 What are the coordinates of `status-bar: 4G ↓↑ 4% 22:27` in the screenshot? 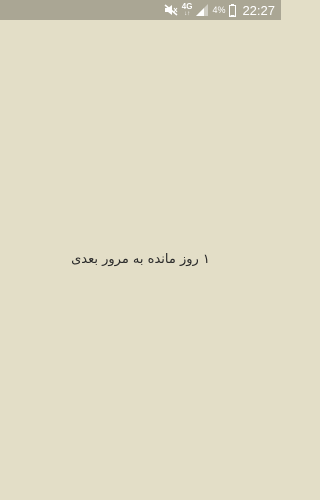 It's located at (140, 10).